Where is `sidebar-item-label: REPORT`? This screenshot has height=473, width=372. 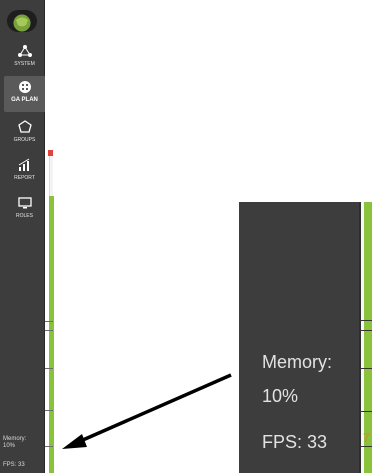 sidebar-item-label: REPORT is located at coordinates (24, 178).